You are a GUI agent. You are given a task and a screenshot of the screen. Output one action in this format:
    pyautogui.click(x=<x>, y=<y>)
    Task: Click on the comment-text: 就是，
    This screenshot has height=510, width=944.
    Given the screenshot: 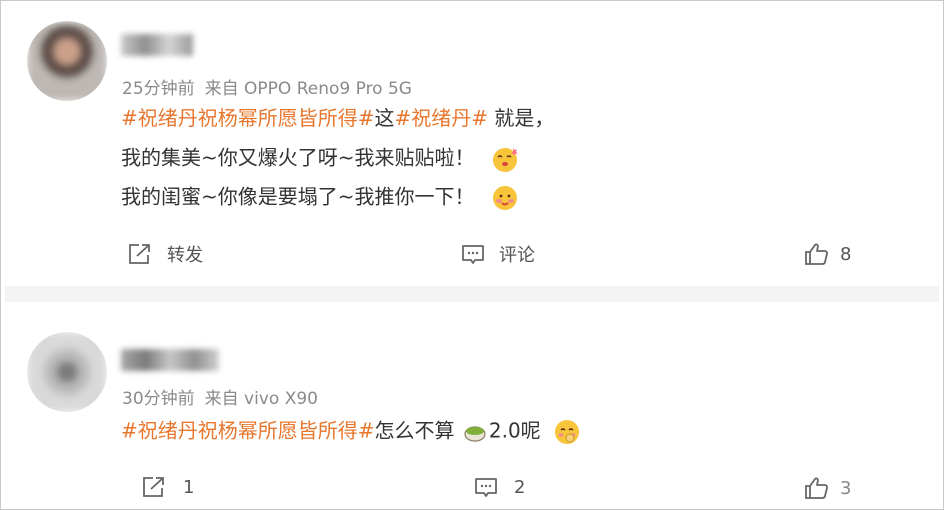 What is the action you would take?
    pyautogui.click(x=521, y=118)
    